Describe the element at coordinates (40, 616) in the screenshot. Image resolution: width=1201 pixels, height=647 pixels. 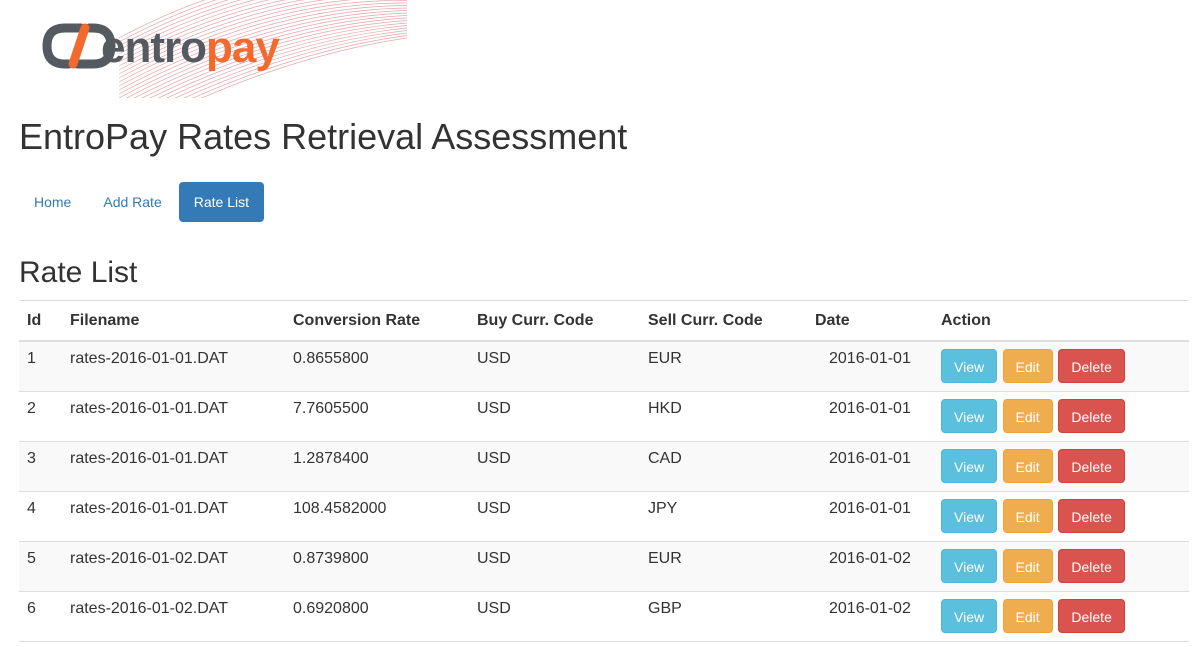
I see `cell-id: 6` at that location.